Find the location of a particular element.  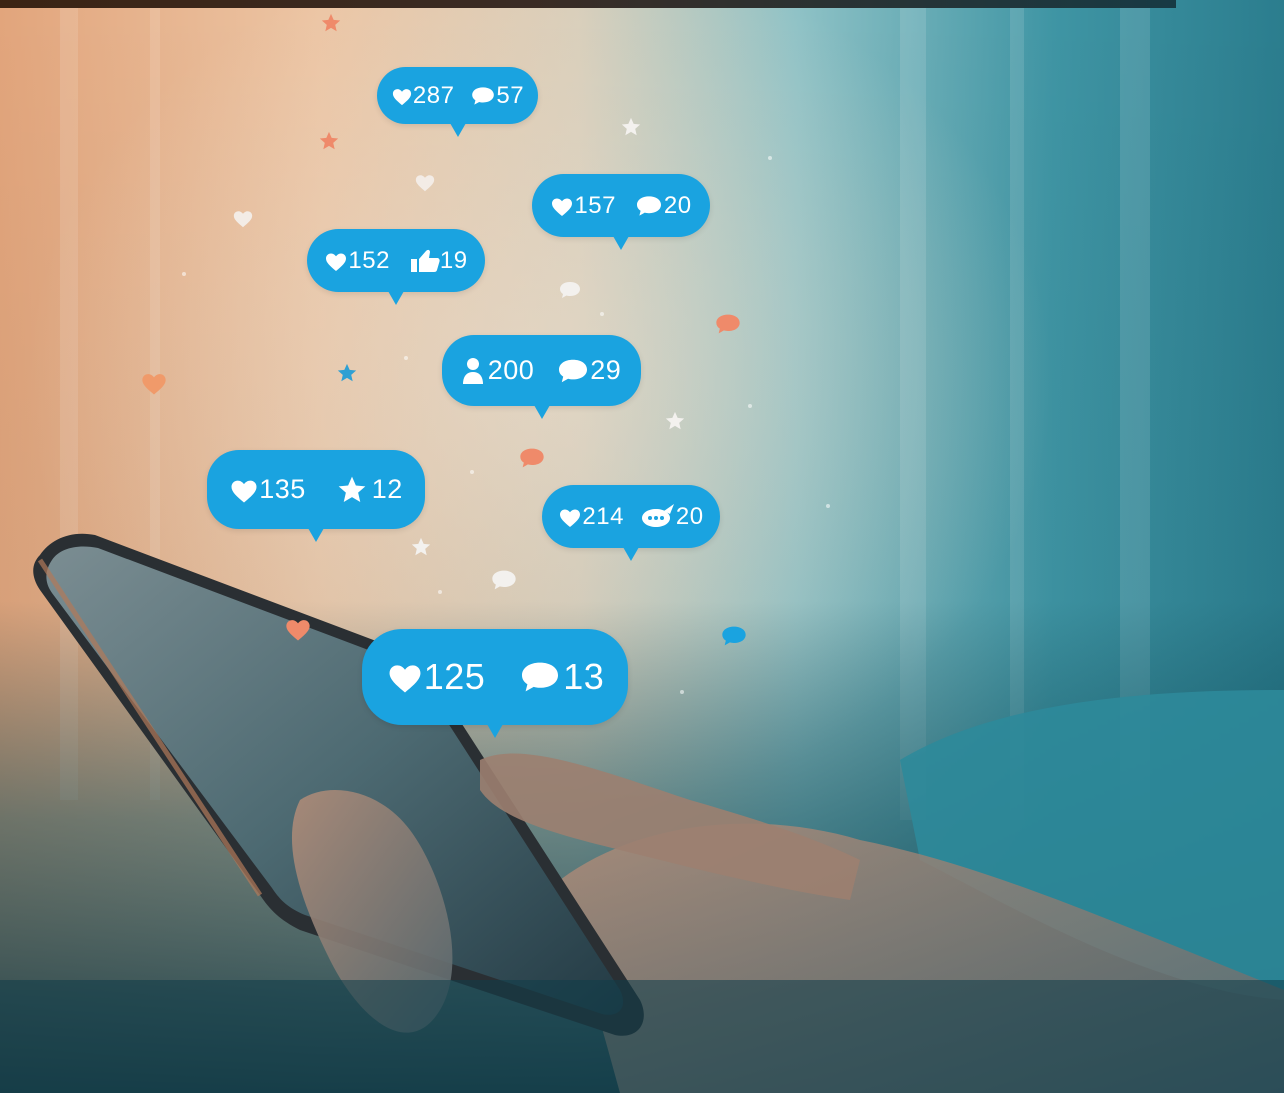

likes-metric: 214 is located at coordinates (591, 516).